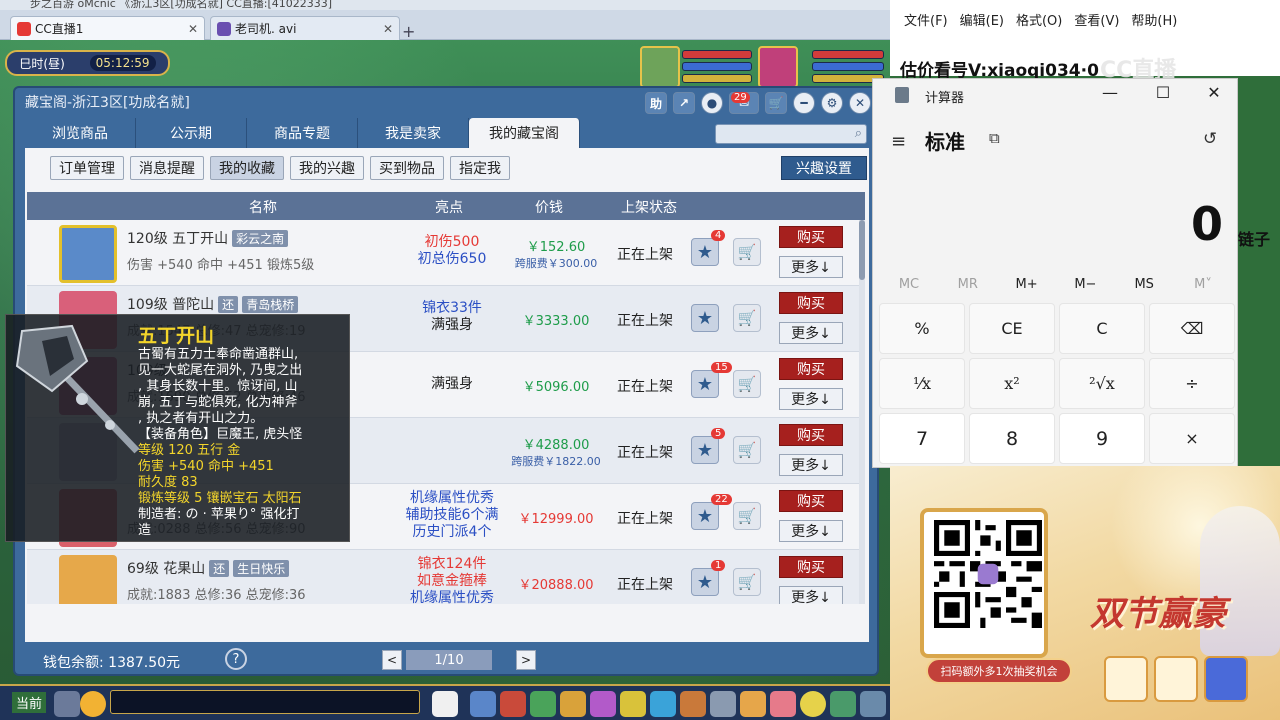 The height and width of the screenshot is (720, 1280). I want to click on subtab-bought: 买到物品, so click(407, 168).